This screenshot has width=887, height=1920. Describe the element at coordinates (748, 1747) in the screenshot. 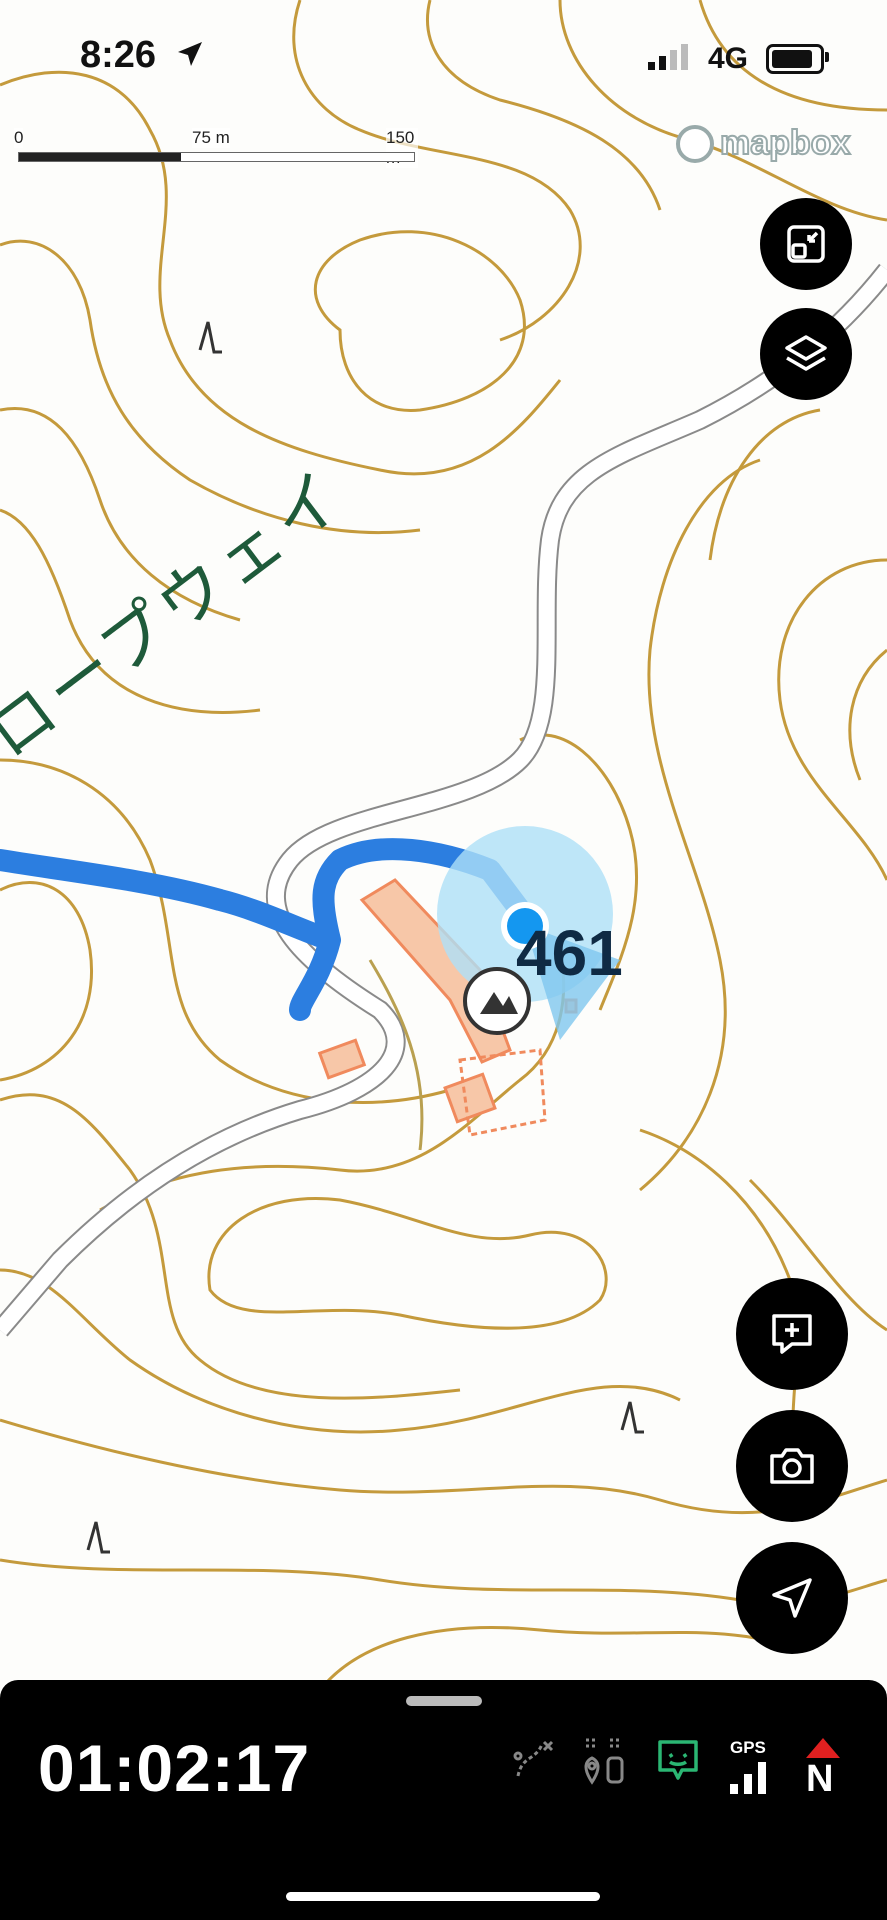

I see `gps-label: GPS` at that location.